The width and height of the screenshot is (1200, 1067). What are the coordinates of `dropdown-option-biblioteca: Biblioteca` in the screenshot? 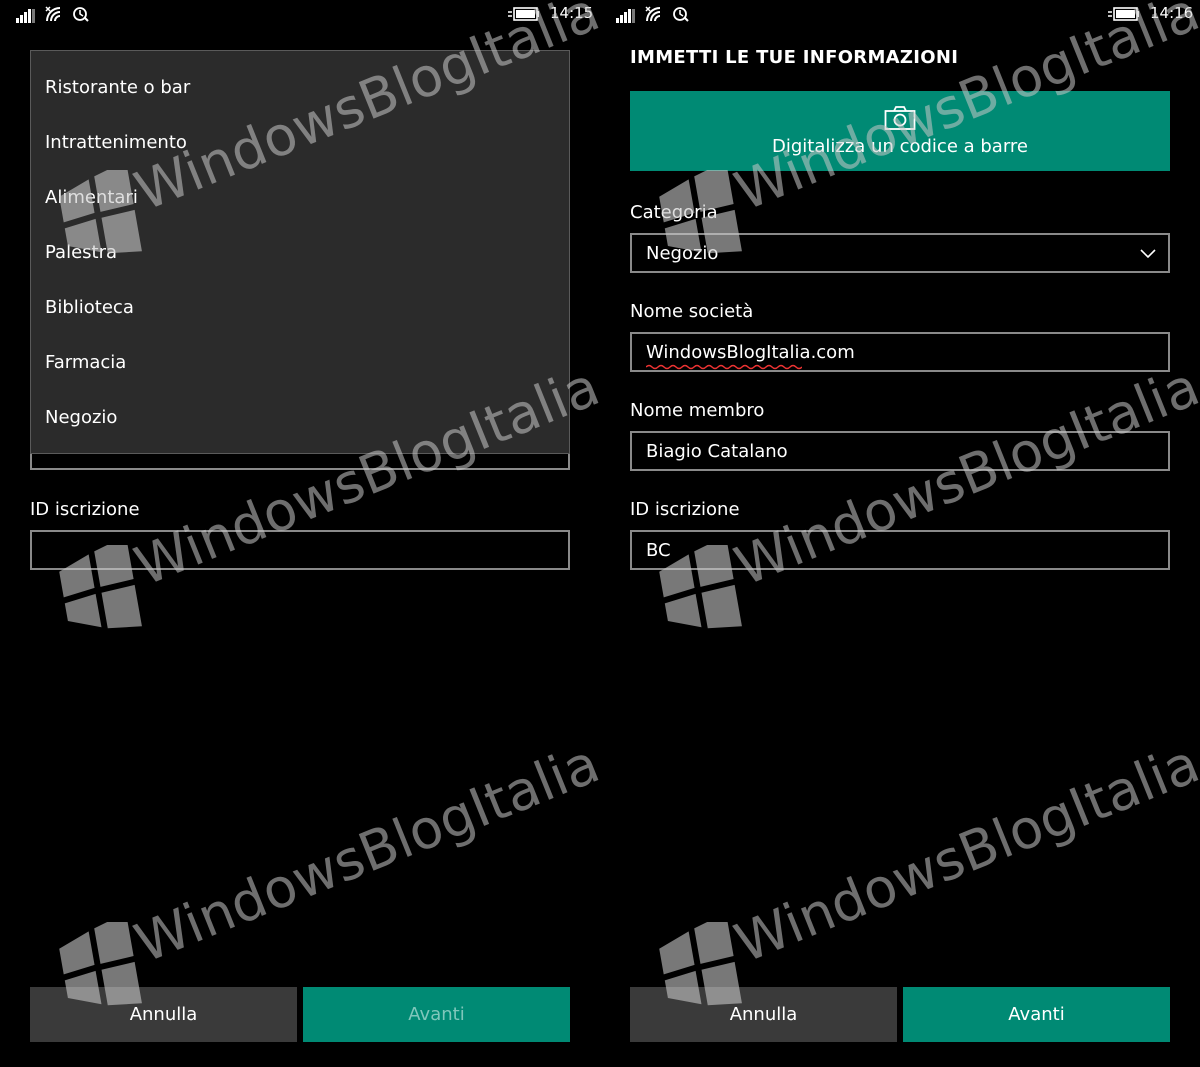 It's located at (89, 307).